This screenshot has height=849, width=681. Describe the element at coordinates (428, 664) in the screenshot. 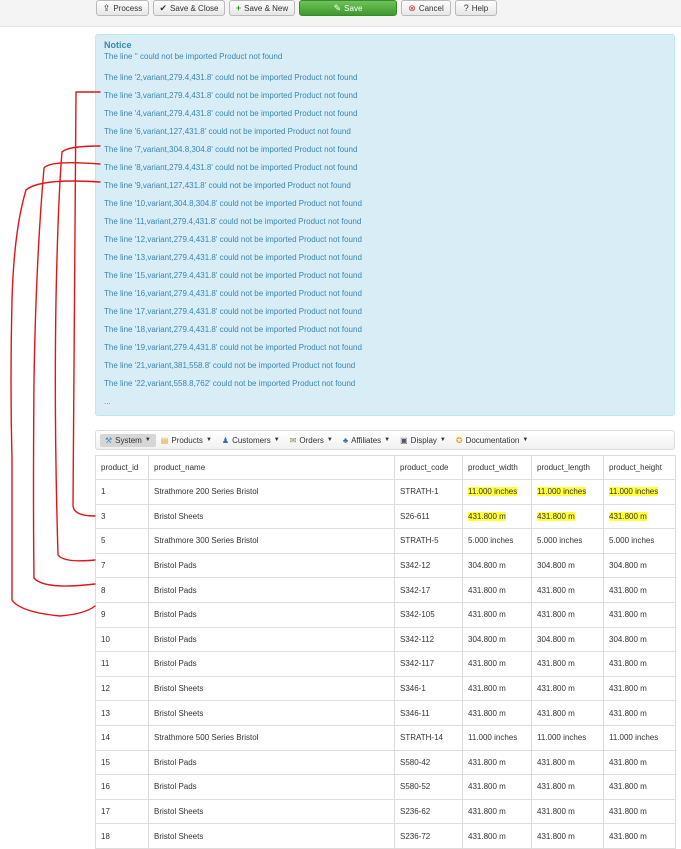

I see `cell-product-code: S342-117` at that location.